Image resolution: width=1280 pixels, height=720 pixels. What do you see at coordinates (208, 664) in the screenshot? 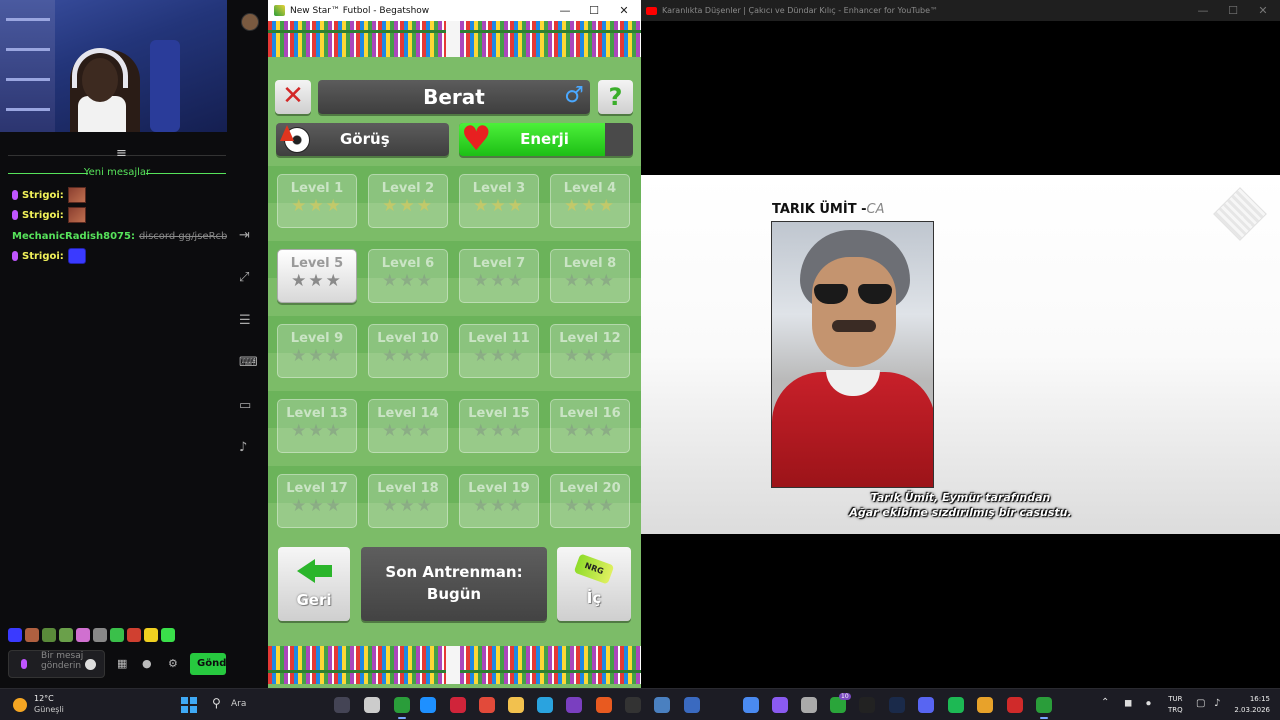
I see `send-button: Gönde` at bounding box center [208, 664].